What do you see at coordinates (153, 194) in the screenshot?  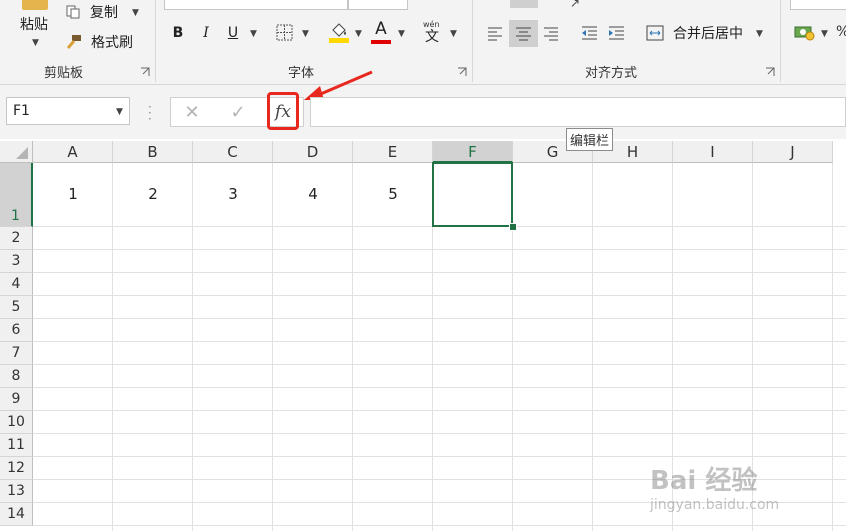 I see `cell-b1: 2` at bounding box center [153, 194].